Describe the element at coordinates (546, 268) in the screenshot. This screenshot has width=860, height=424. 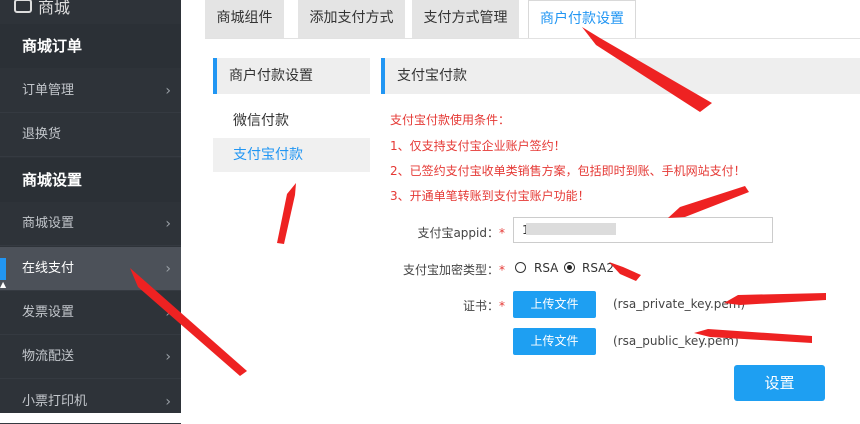
I see `radio-rsa-label: RSA` at that location.